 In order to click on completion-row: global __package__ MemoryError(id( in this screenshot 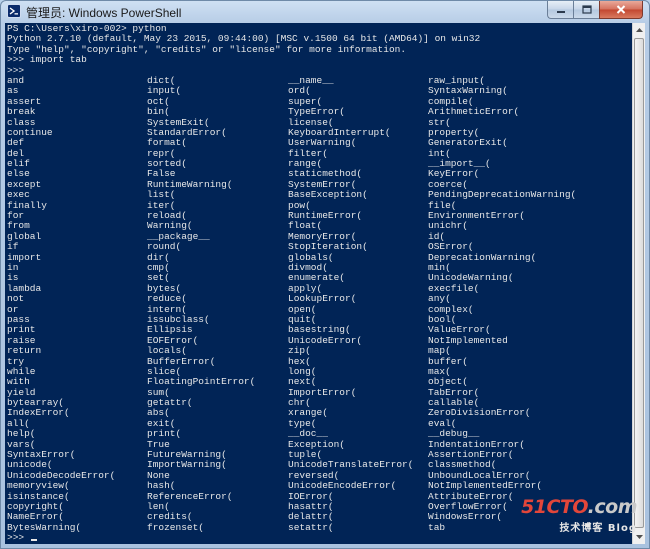, I will do `click(243, 236)`.